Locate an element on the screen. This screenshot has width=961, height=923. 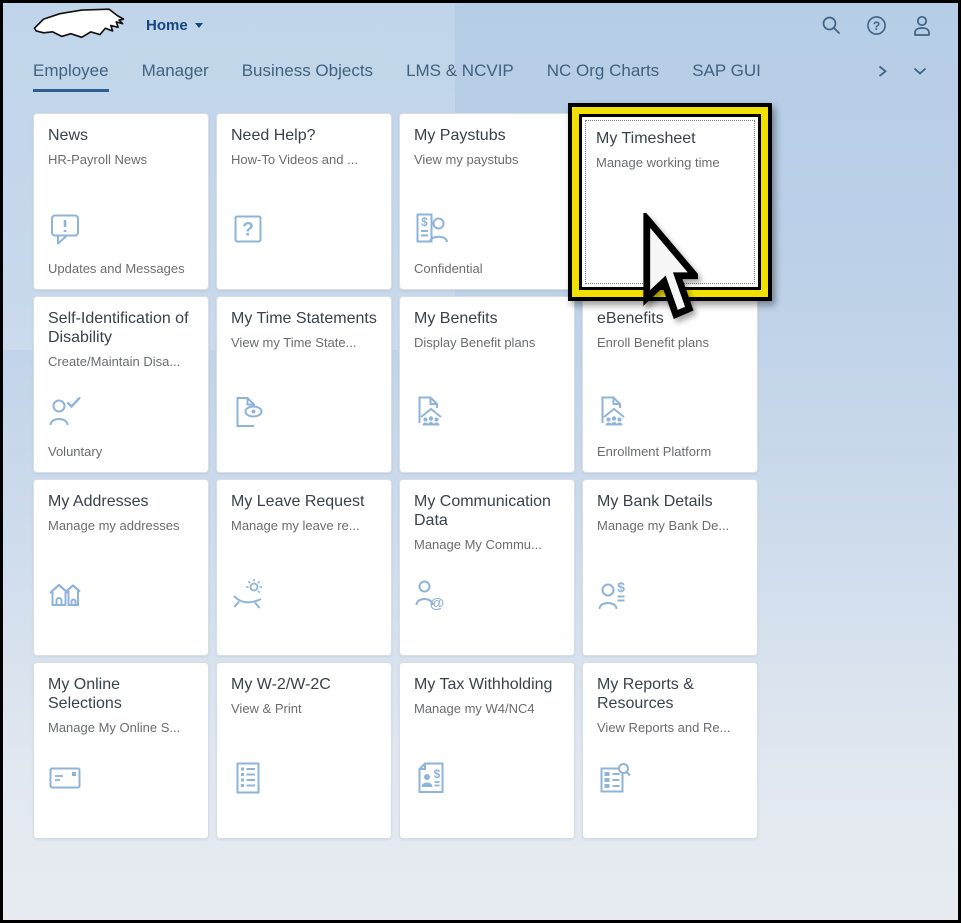
person-dollar-icon is located at coordinates (614, 595).